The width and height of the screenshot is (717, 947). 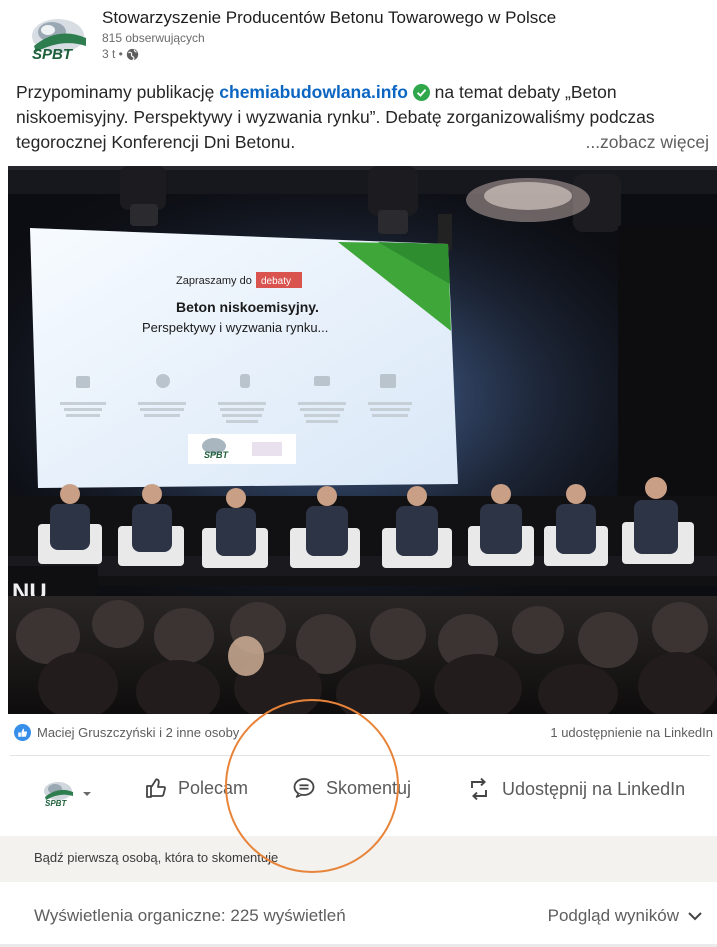 I want to click on divider, so click(x=360, y=755).